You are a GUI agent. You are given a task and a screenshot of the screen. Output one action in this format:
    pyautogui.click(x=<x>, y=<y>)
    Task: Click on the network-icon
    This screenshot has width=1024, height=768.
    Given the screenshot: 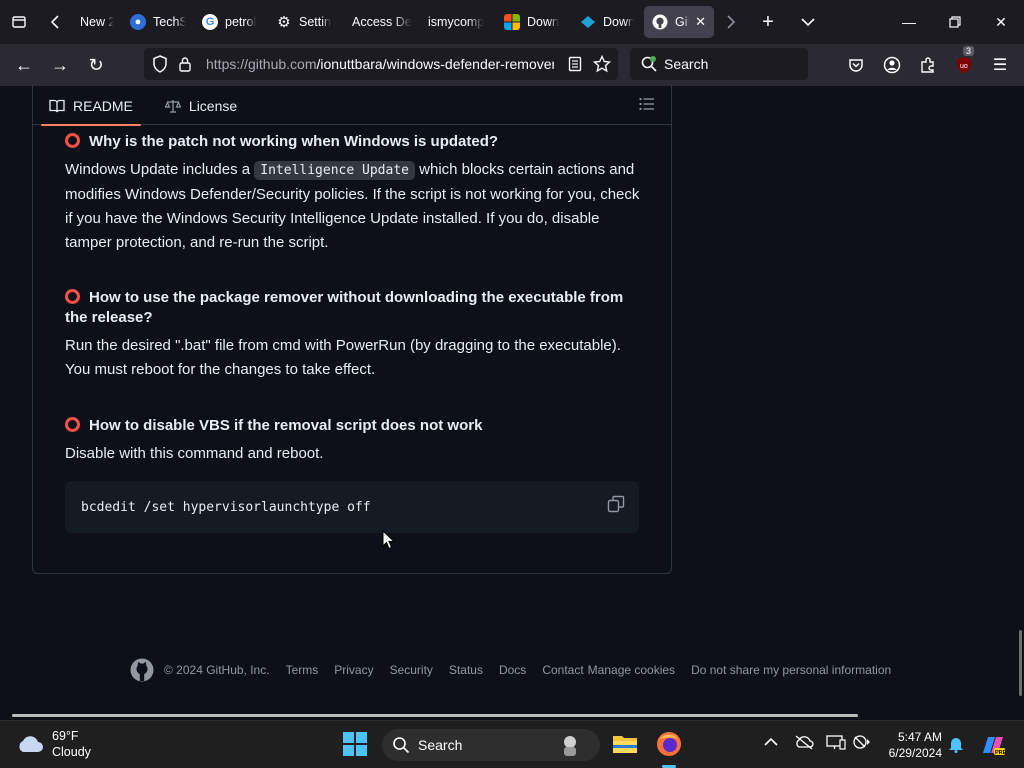 What is the action you would take?
    pyautogui.click(x=861, y=742)
    